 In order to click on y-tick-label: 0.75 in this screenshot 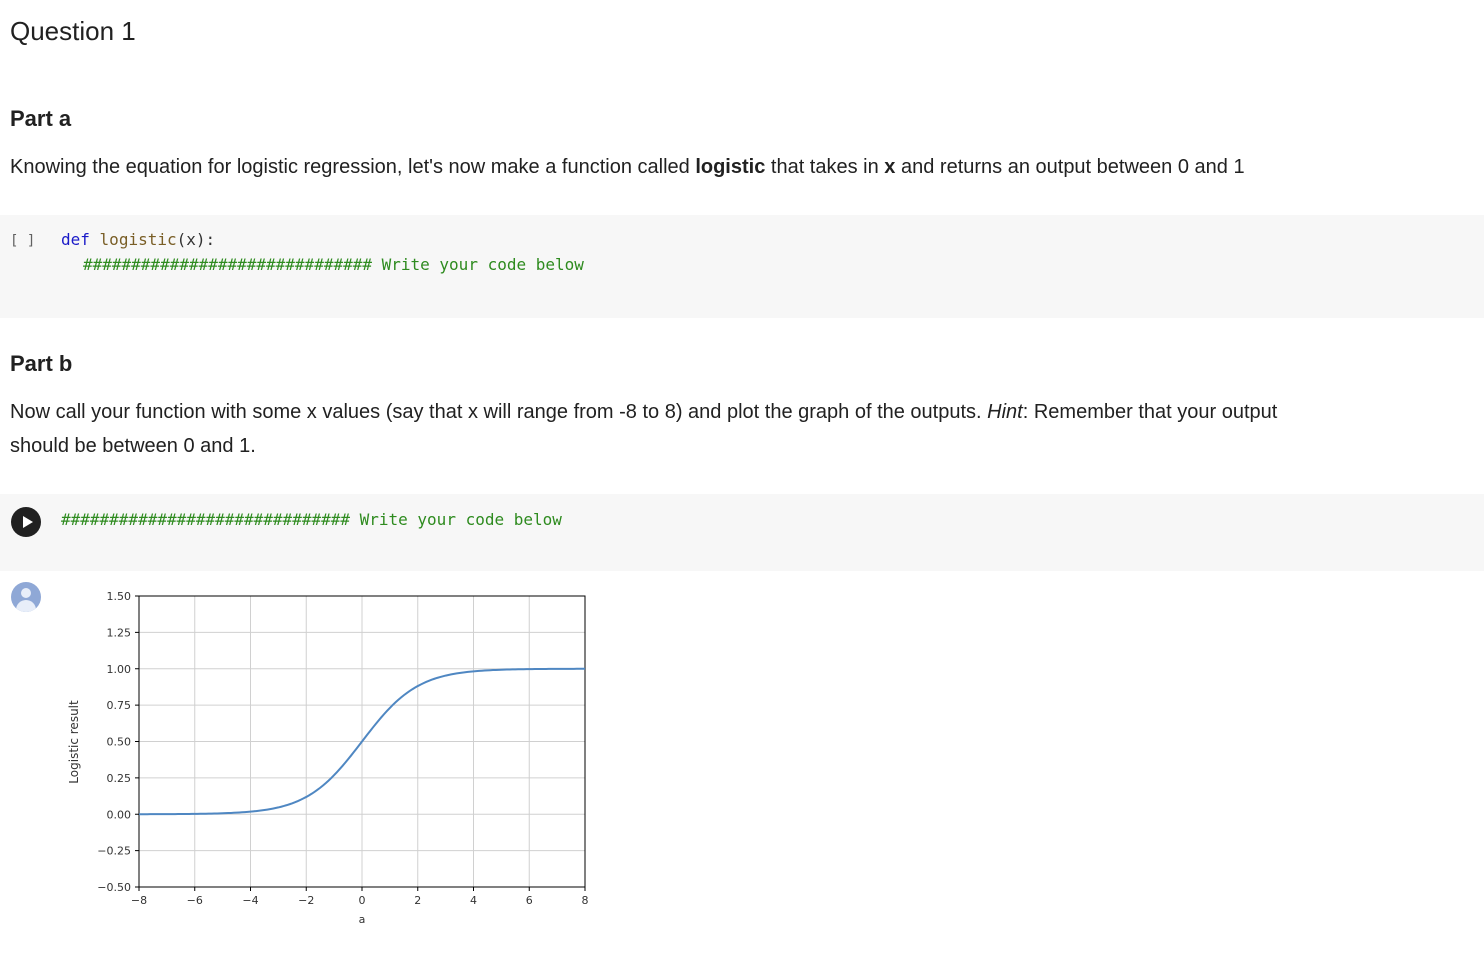, I will do `click(119, 705)`.